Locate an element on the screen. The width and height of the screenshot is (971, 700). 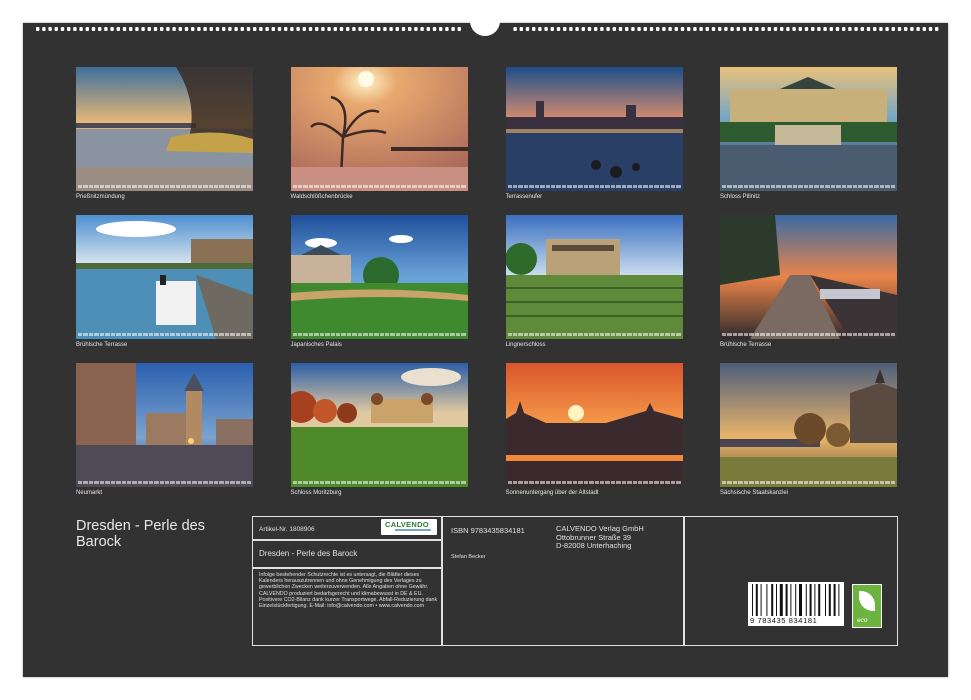
leaf-icon is located at coordinates (867, 601).